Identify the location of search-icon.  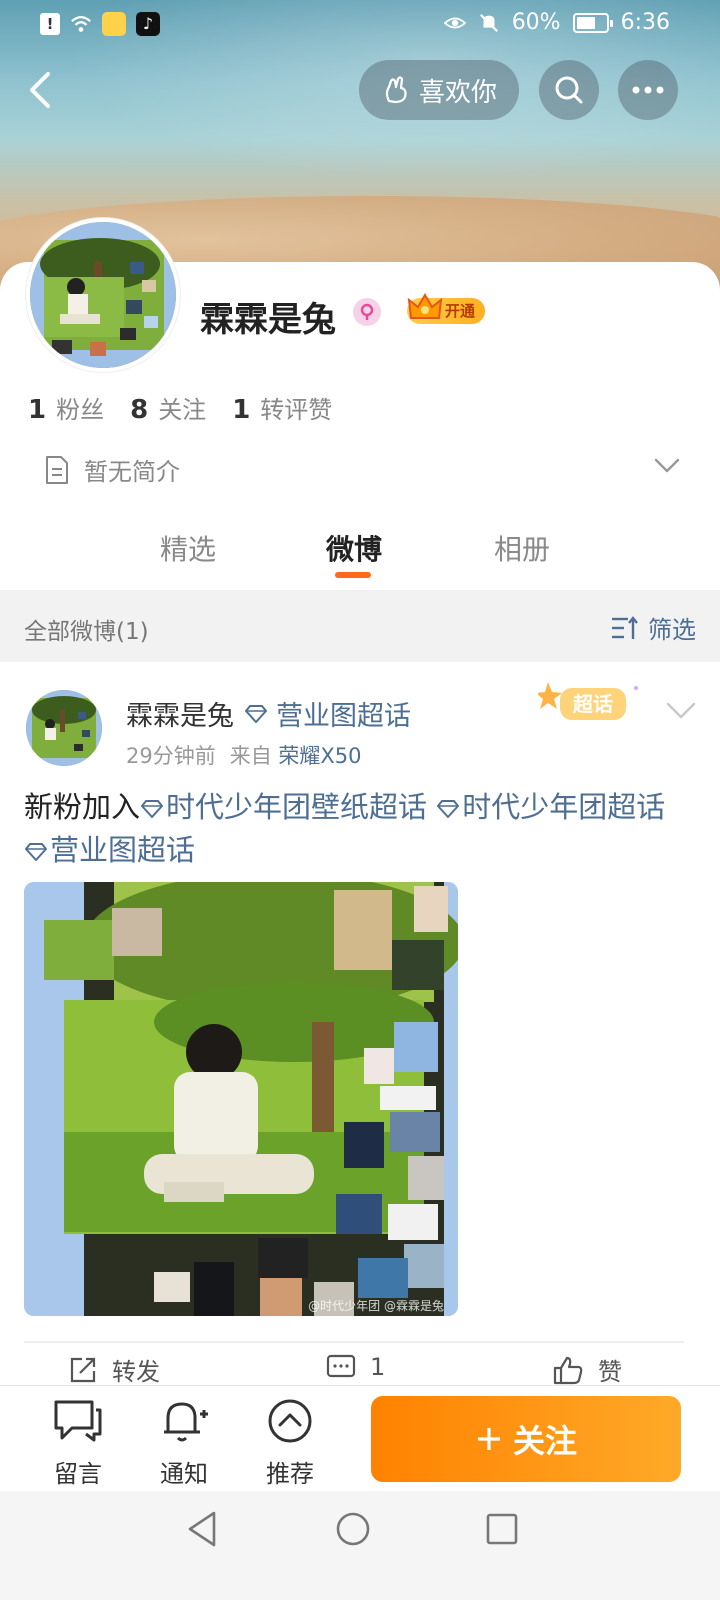
(569, 90).